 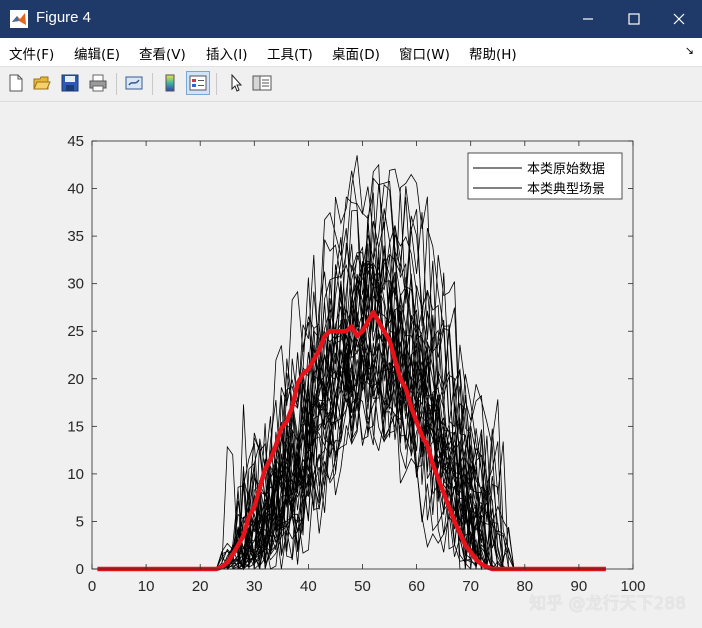 I want to click on y-tick-label: 10, so click(x=75, y=474).